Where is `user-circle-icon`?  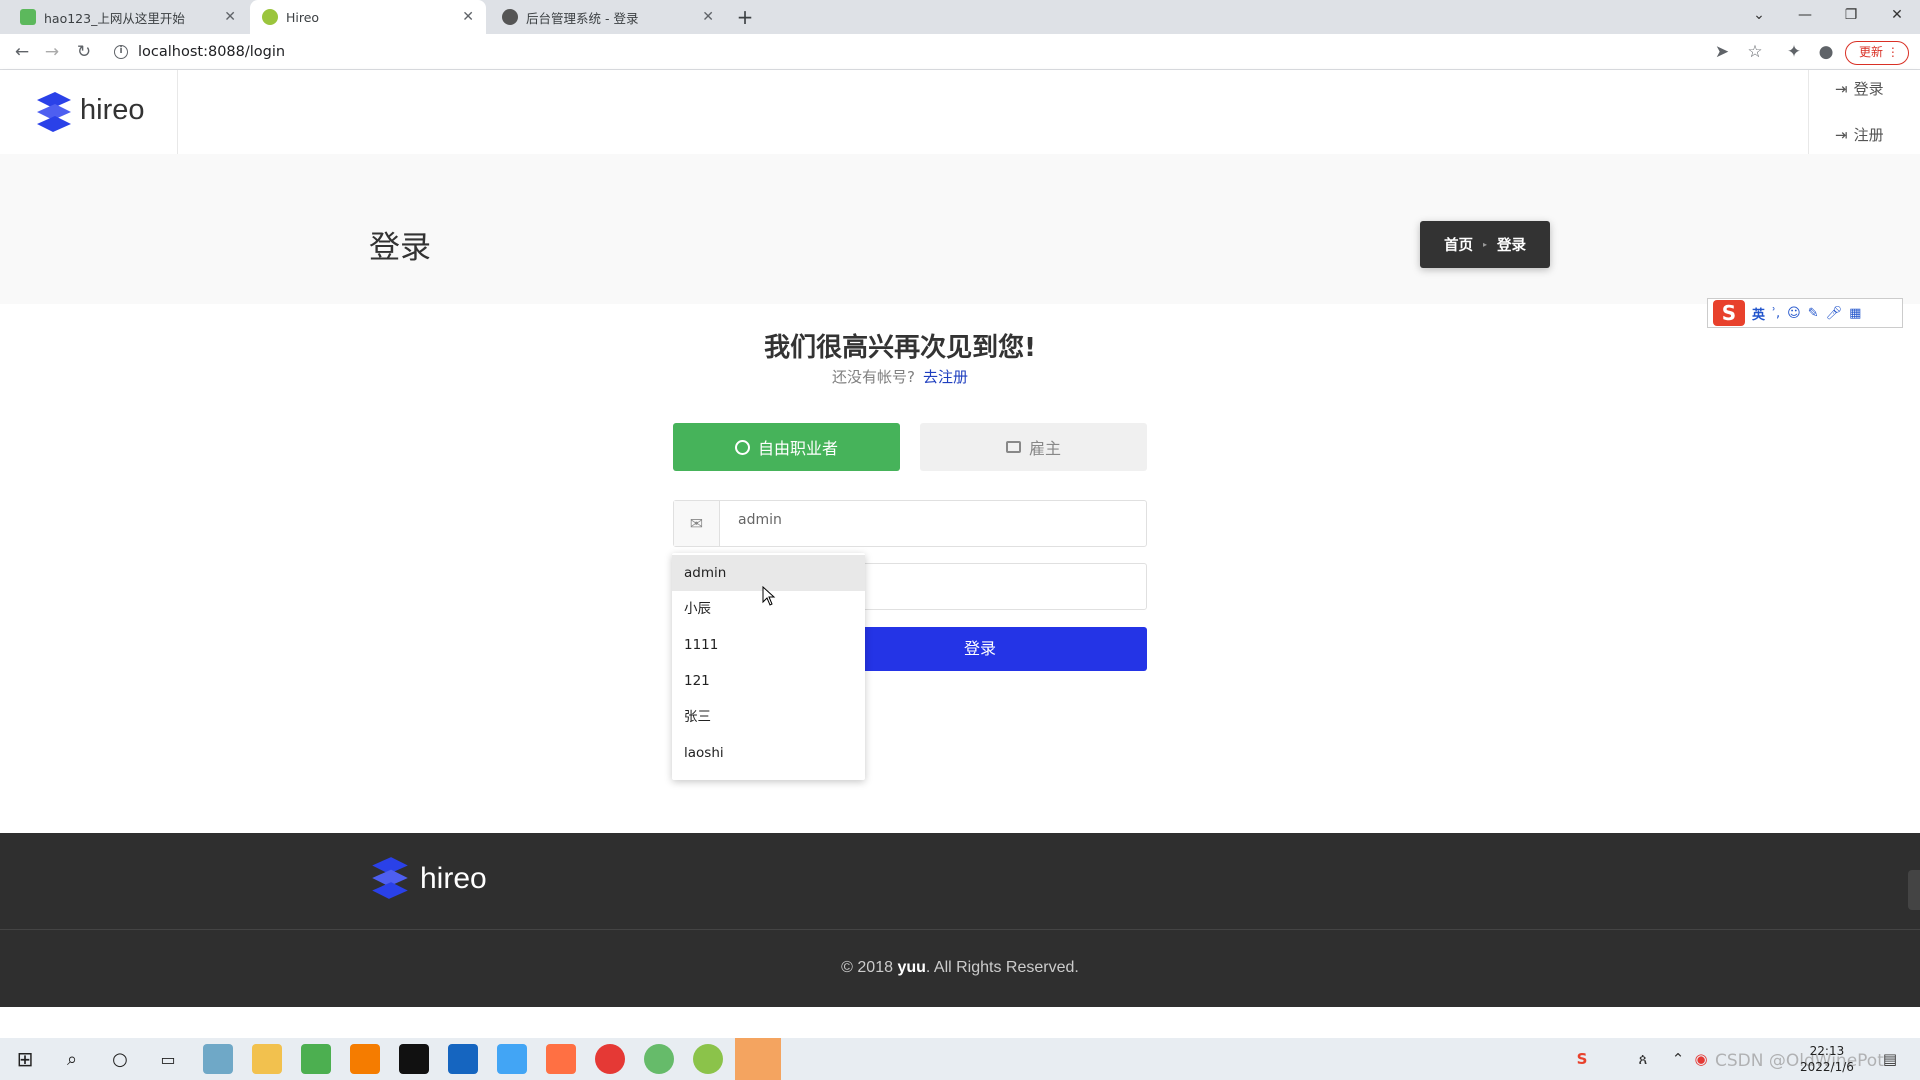 user-circle-icon is located at coordinates (742, 447).